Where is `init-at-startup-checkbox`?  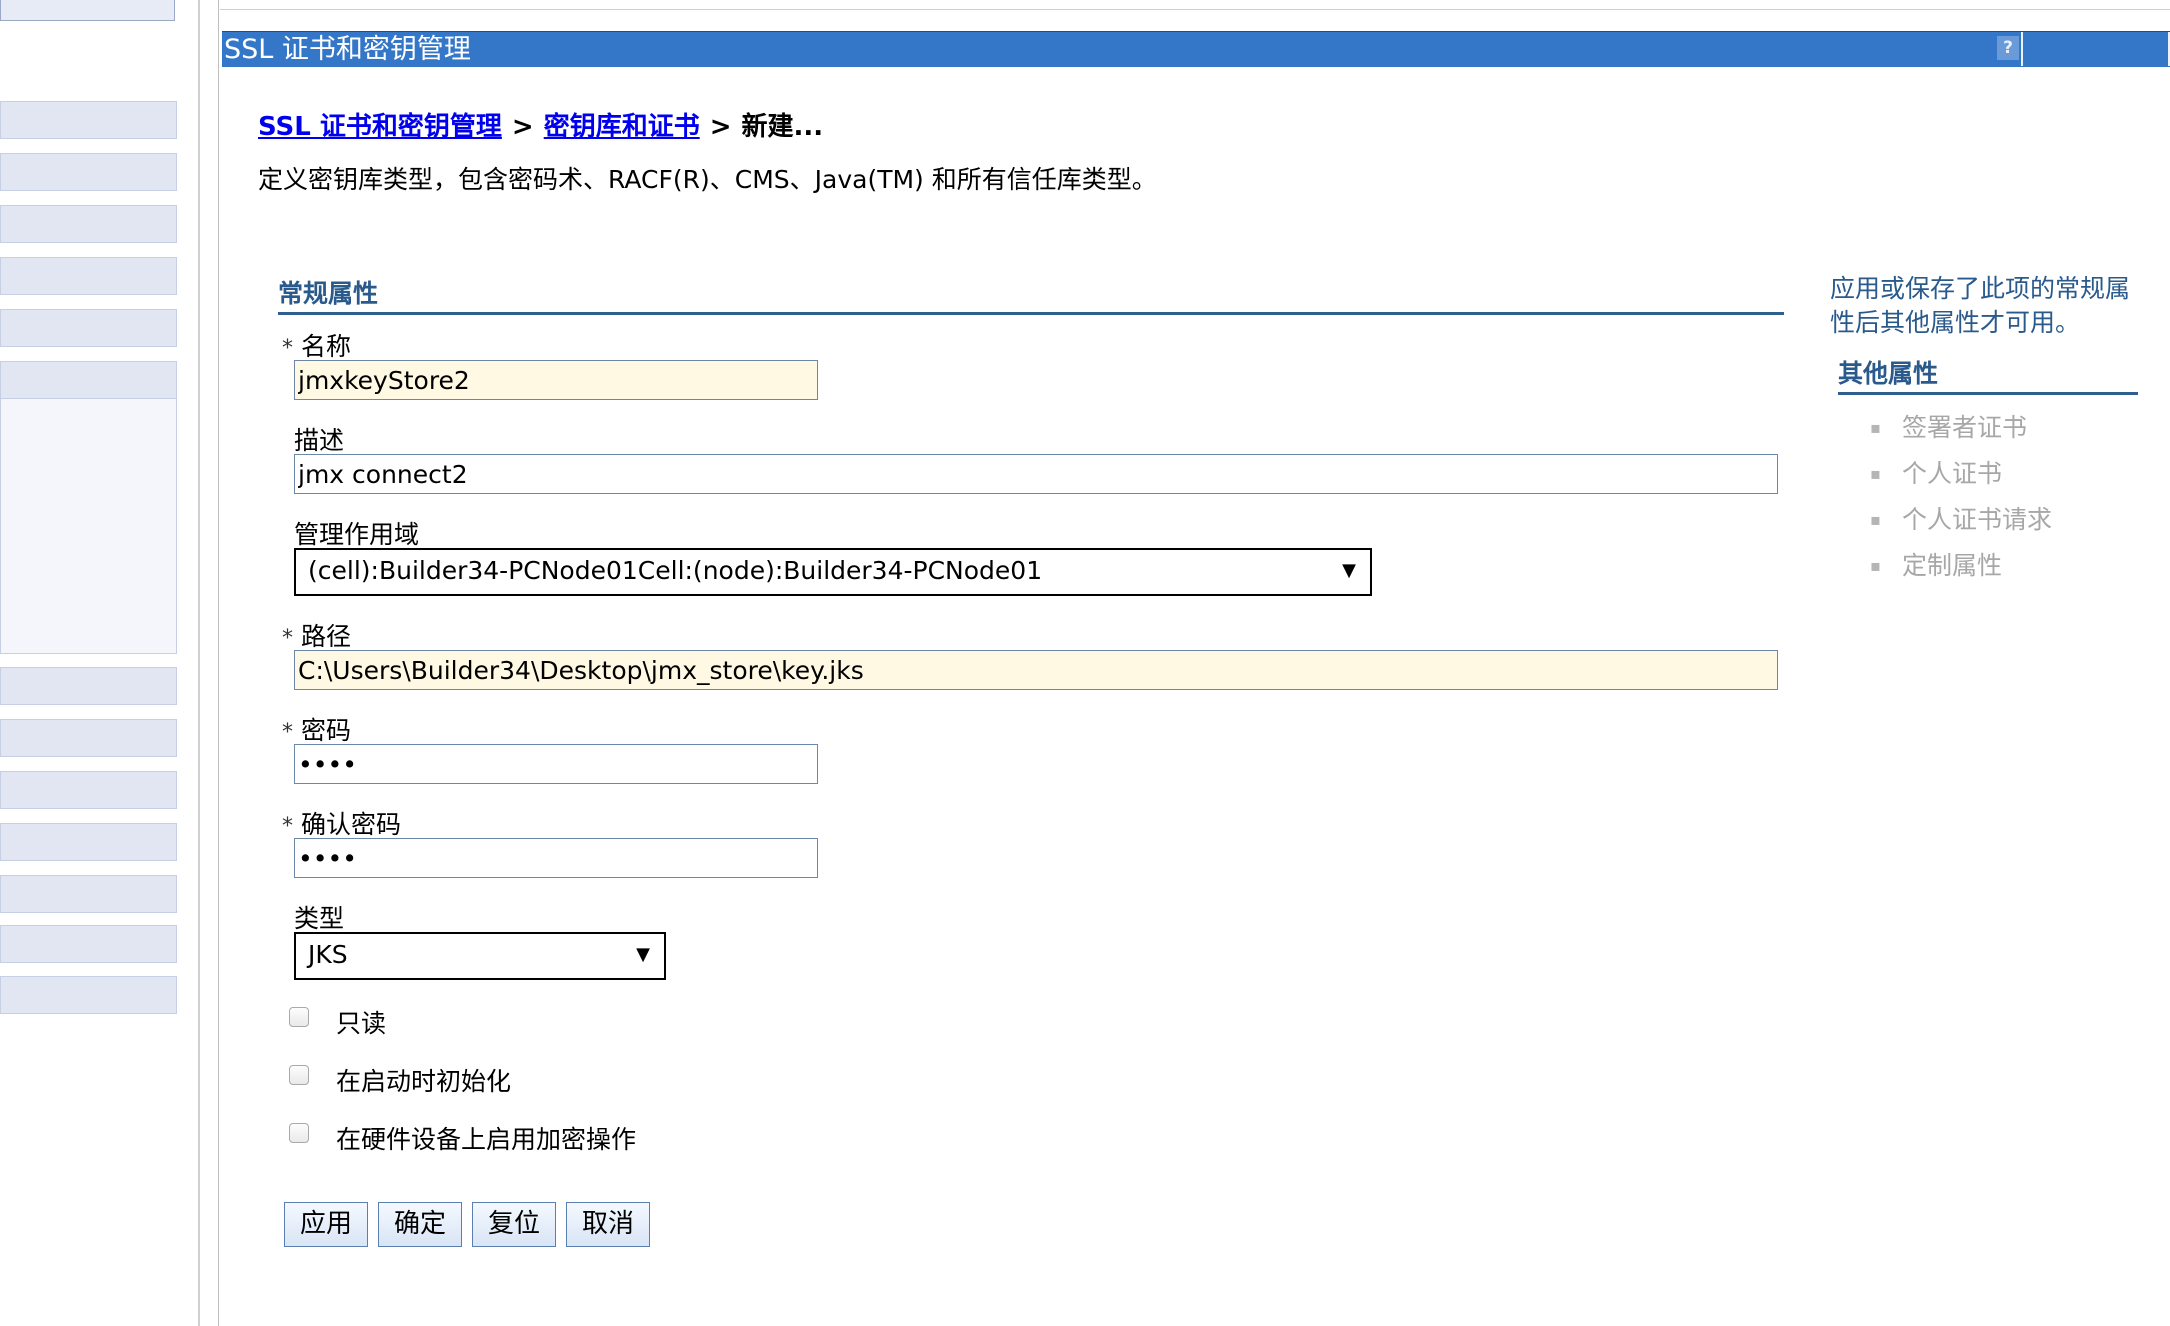
init-at-startup-checkbox is located at coordinates (299, 1075).